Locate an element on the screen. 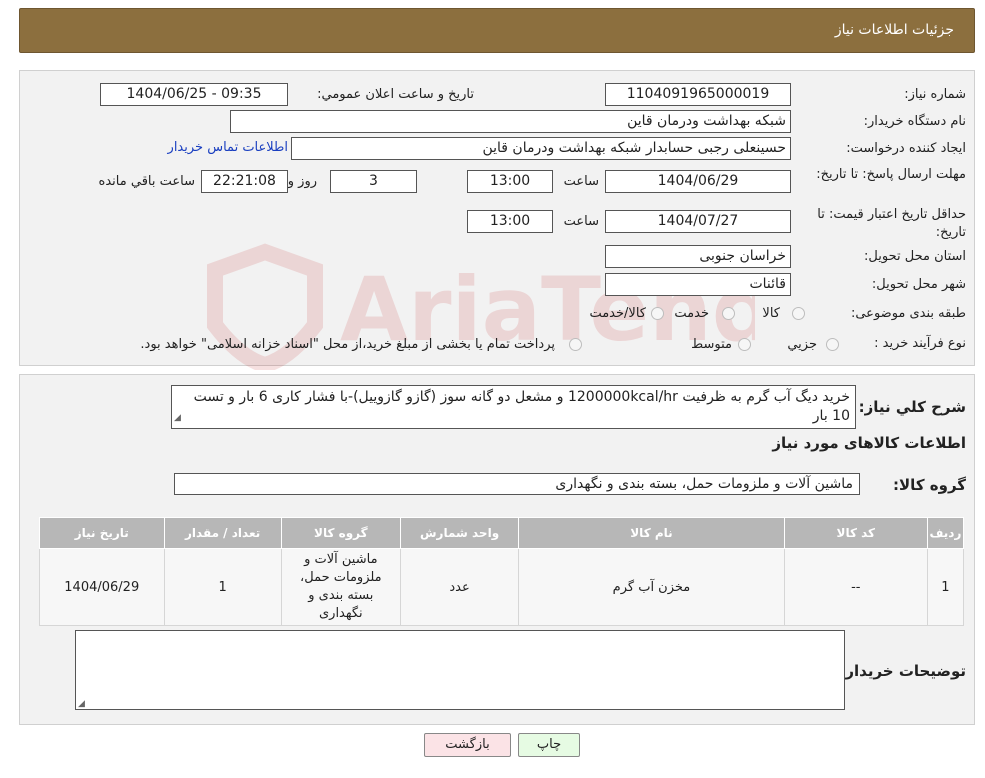  category-radio-service is located at coordinates (728, 313).